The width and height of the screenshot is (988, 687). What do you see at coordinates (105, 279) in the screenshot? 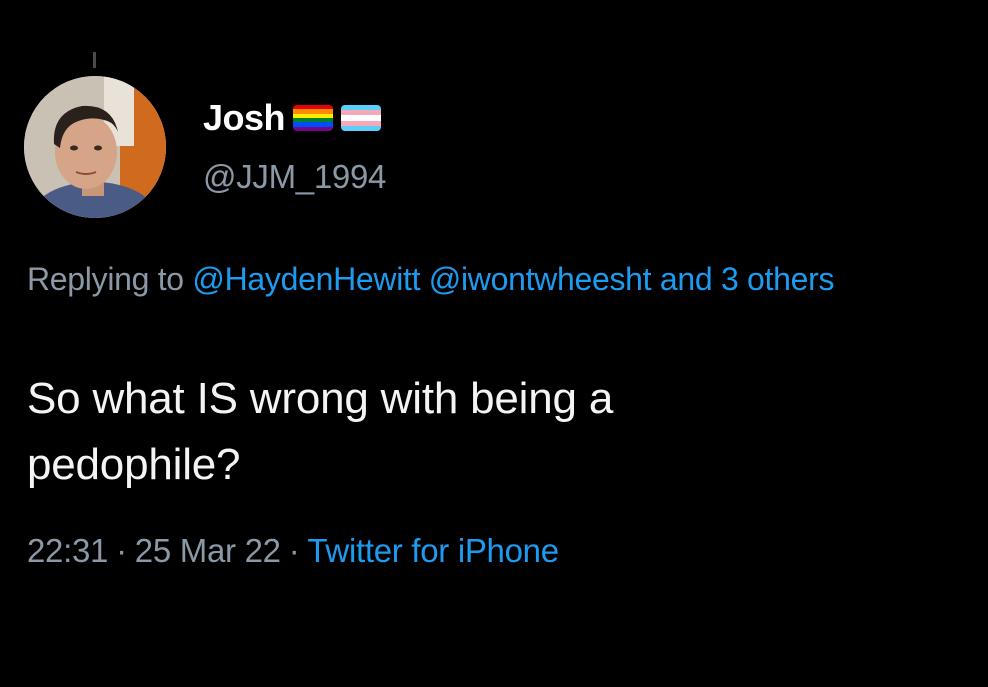
I see `replying-to-label: Replying to` at bounding box center [105, 279].